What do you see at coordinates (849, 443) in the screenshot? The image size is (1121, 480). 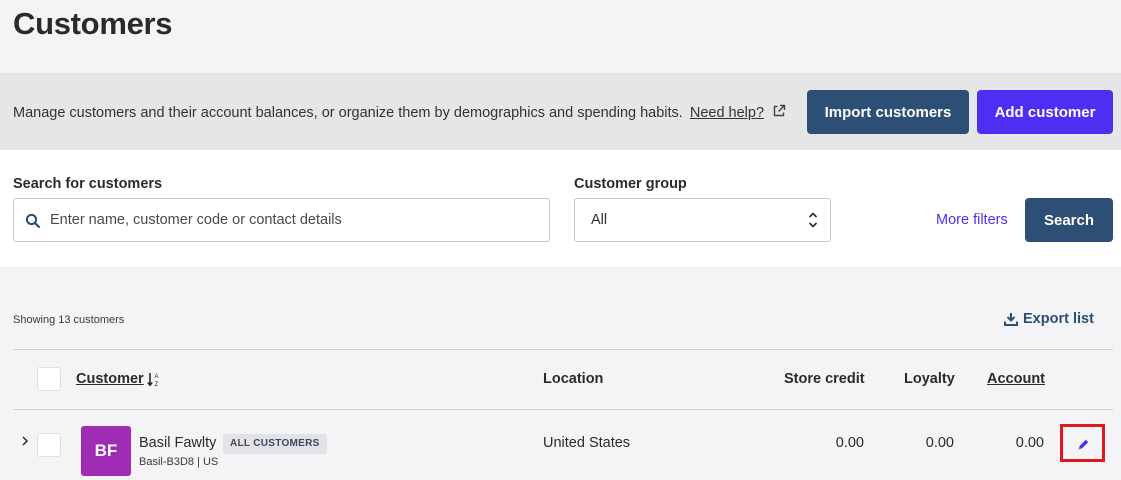 I see `customer-store-credit: 0.00` at bounding box center [849, 443].